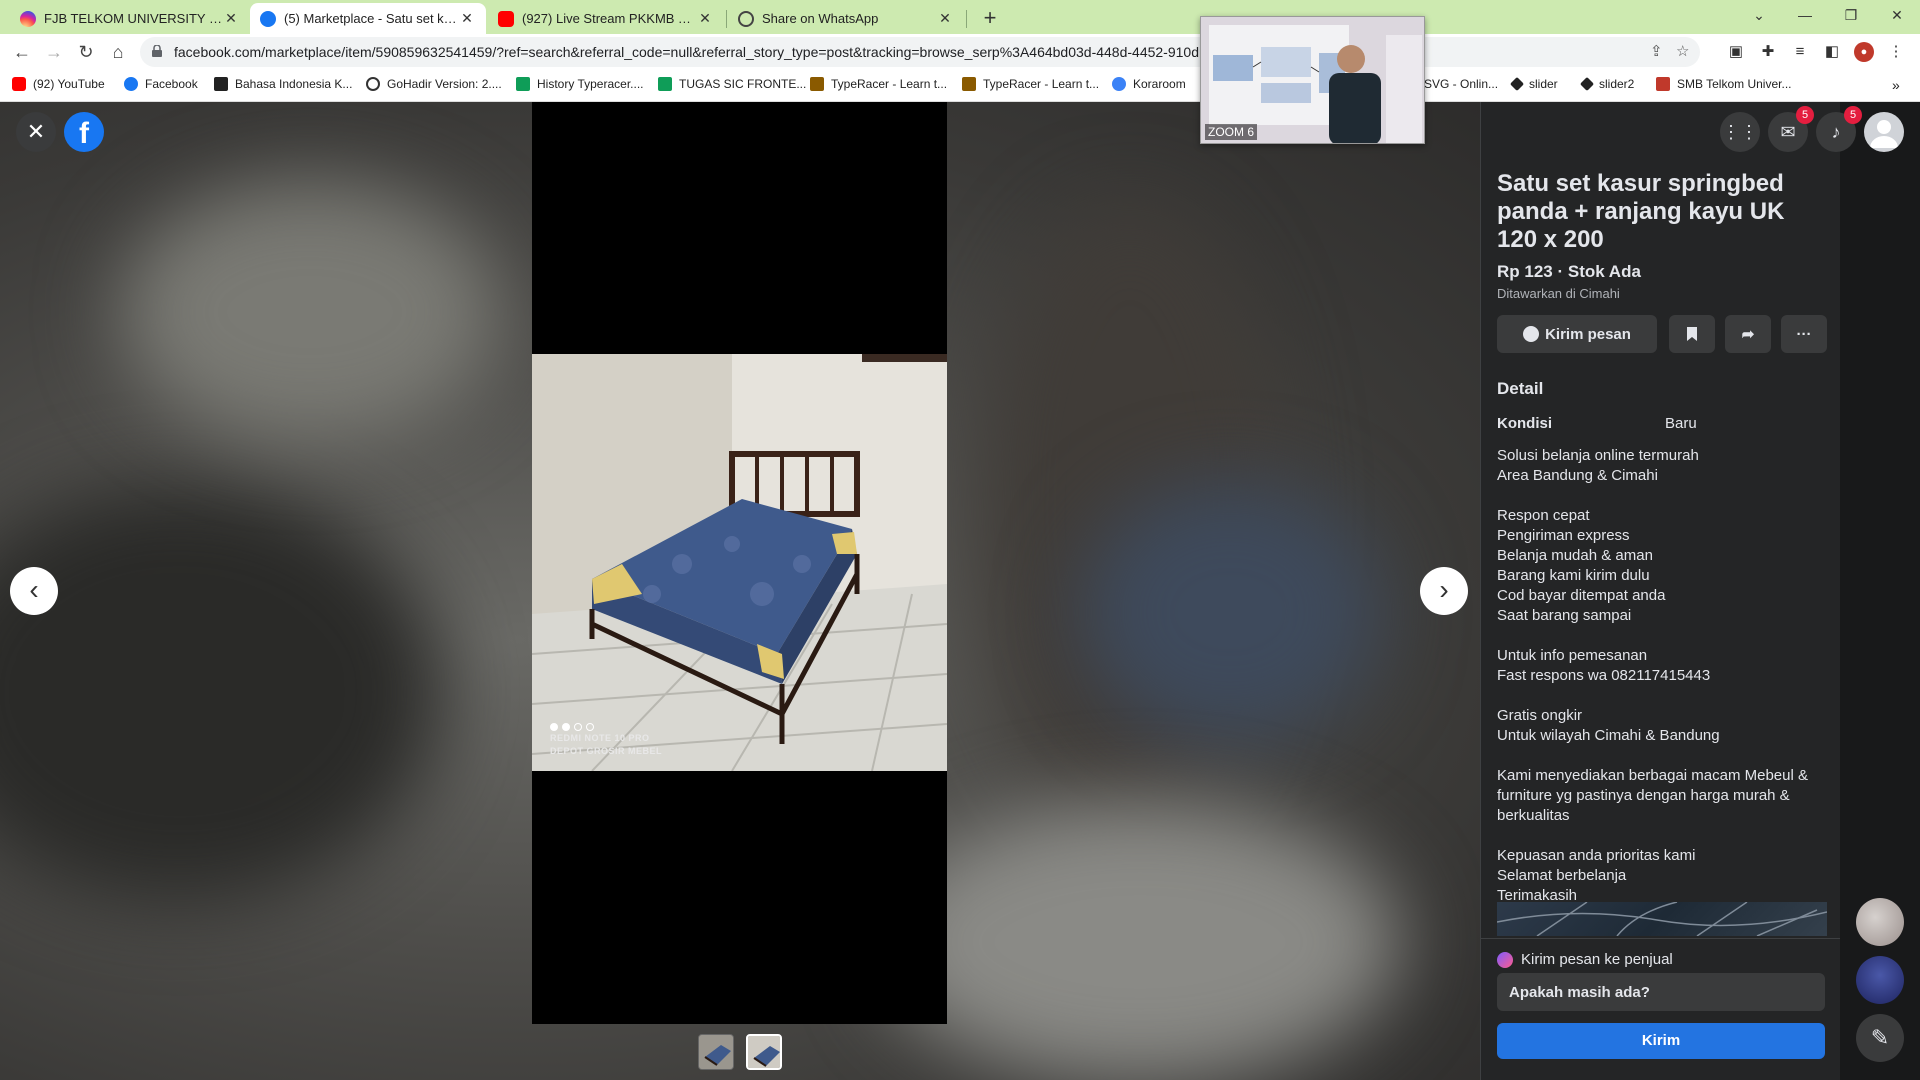 The height and width of the screenshot is (1080, 1920). Describe the element at coordinates (1896, 85) in the screenshot. I see `more-bookmarks-icon: »` at that location.